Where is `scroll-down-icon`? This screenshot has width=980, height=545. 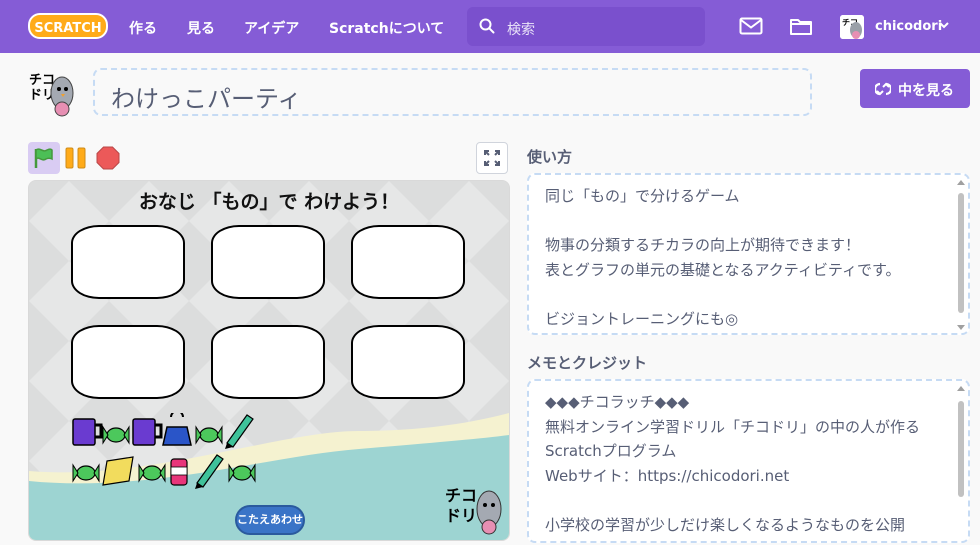
scroll-down-icon is located at coordinates (961, 328).